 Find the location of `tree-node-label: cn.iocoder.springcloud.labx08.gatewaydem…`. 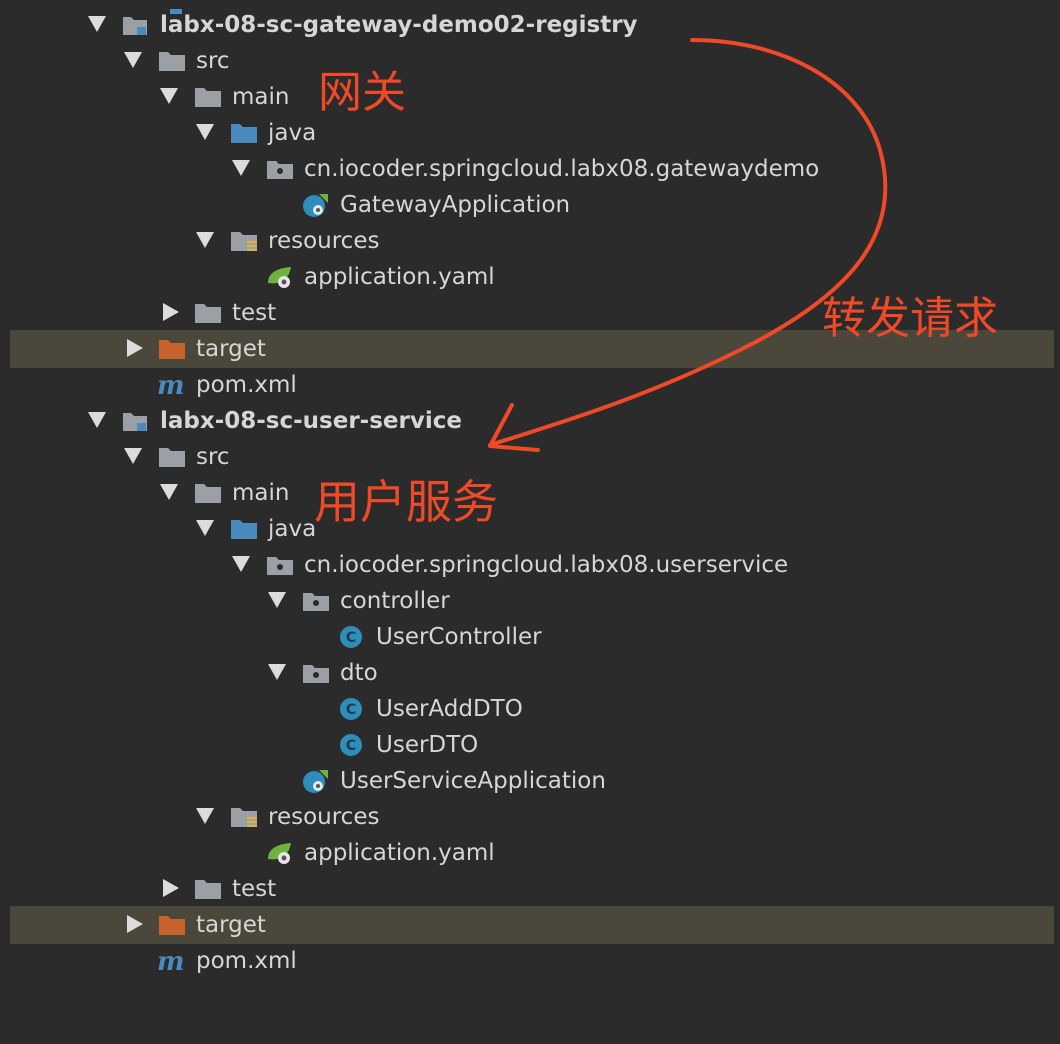

tree-node-label: cn.iocoder.springcloud.labx08.gatewaydem… is located at coordinates (562, 169).